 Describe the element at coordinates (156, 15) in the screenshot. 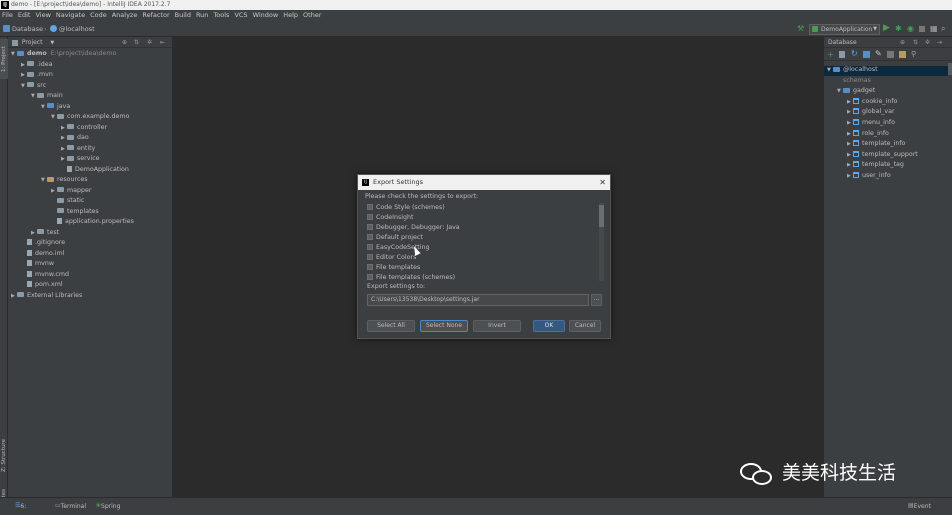

I see `menu-item-refactor: Refactor` at that location.